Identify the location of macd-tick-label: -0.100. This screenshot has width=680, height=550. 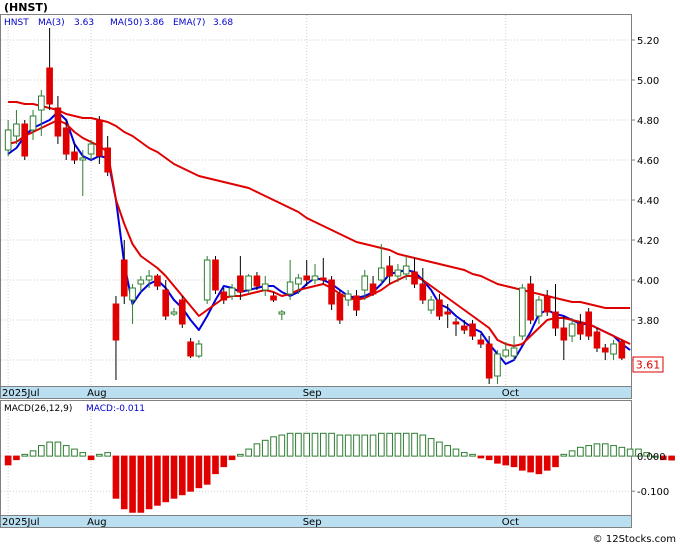
(653, 492).